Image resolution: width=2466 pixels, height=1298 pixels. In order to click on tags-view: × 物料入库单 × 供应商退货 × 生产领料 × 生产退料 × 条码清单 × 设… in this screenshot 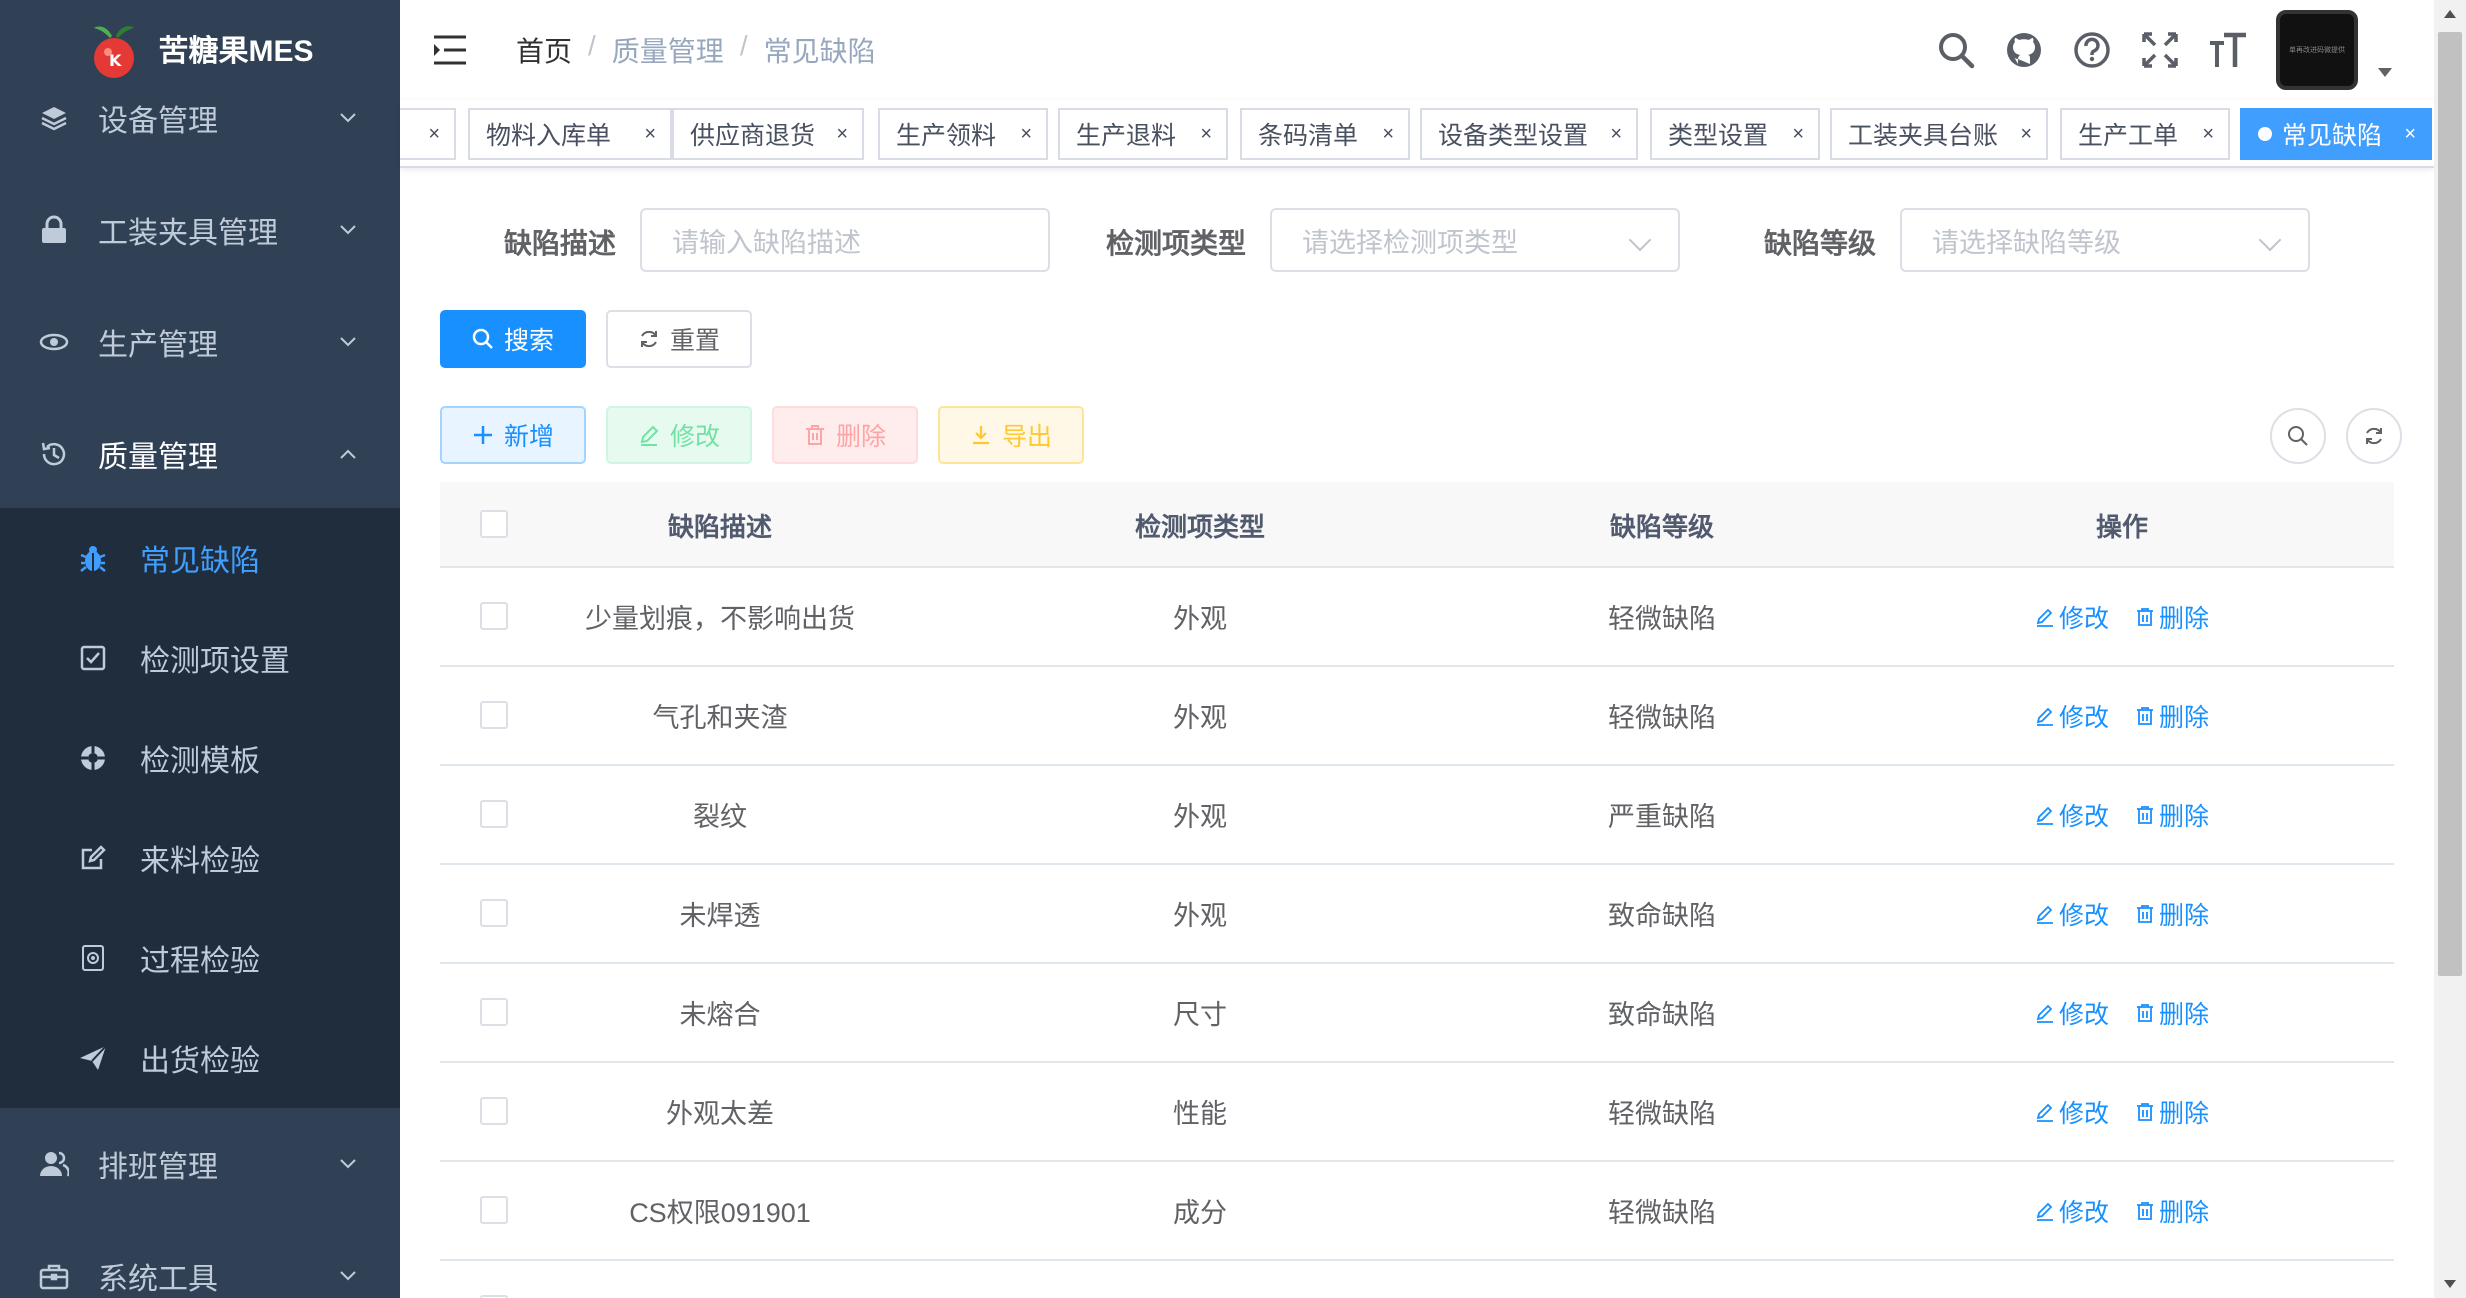, I will do `click(1417, 134)`.